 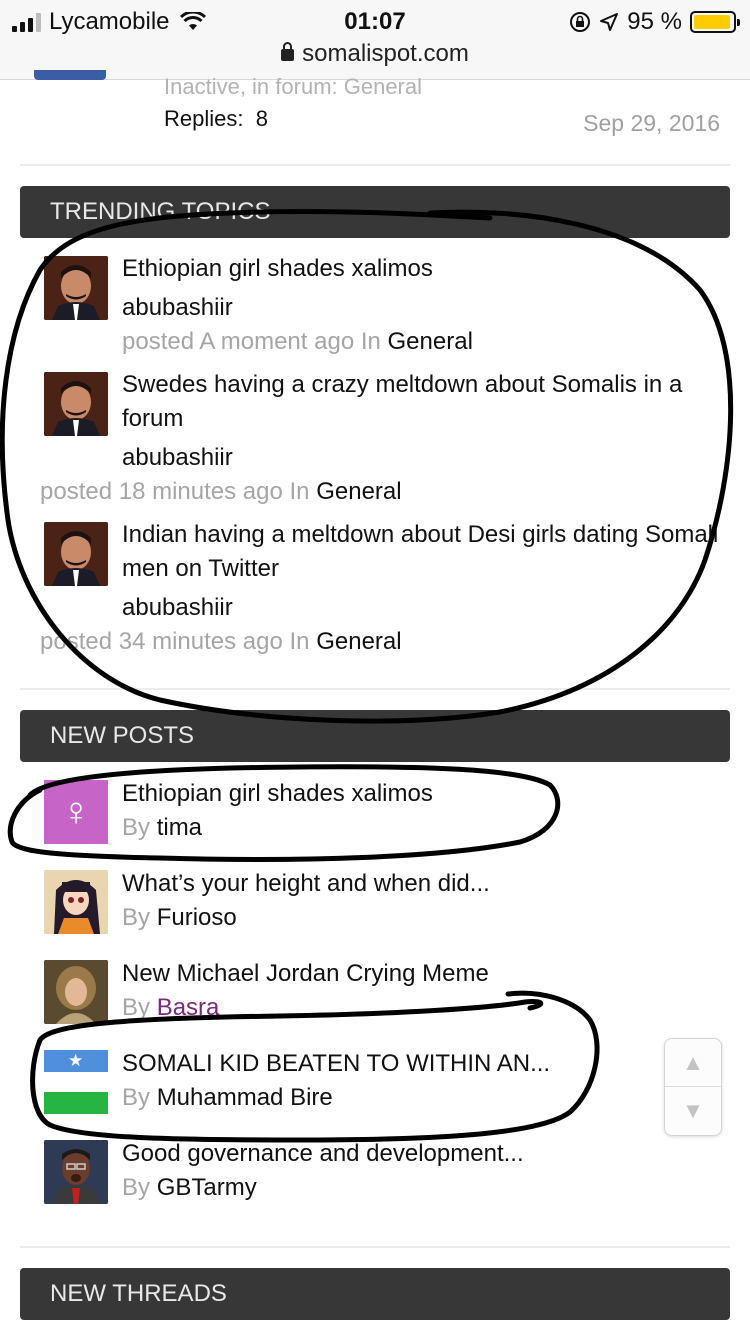 What do you see at coordinates (375, 1294) in the screenshot?
I see `new-threads-header: NEW THREADS` at bounding box center [375, 1294].